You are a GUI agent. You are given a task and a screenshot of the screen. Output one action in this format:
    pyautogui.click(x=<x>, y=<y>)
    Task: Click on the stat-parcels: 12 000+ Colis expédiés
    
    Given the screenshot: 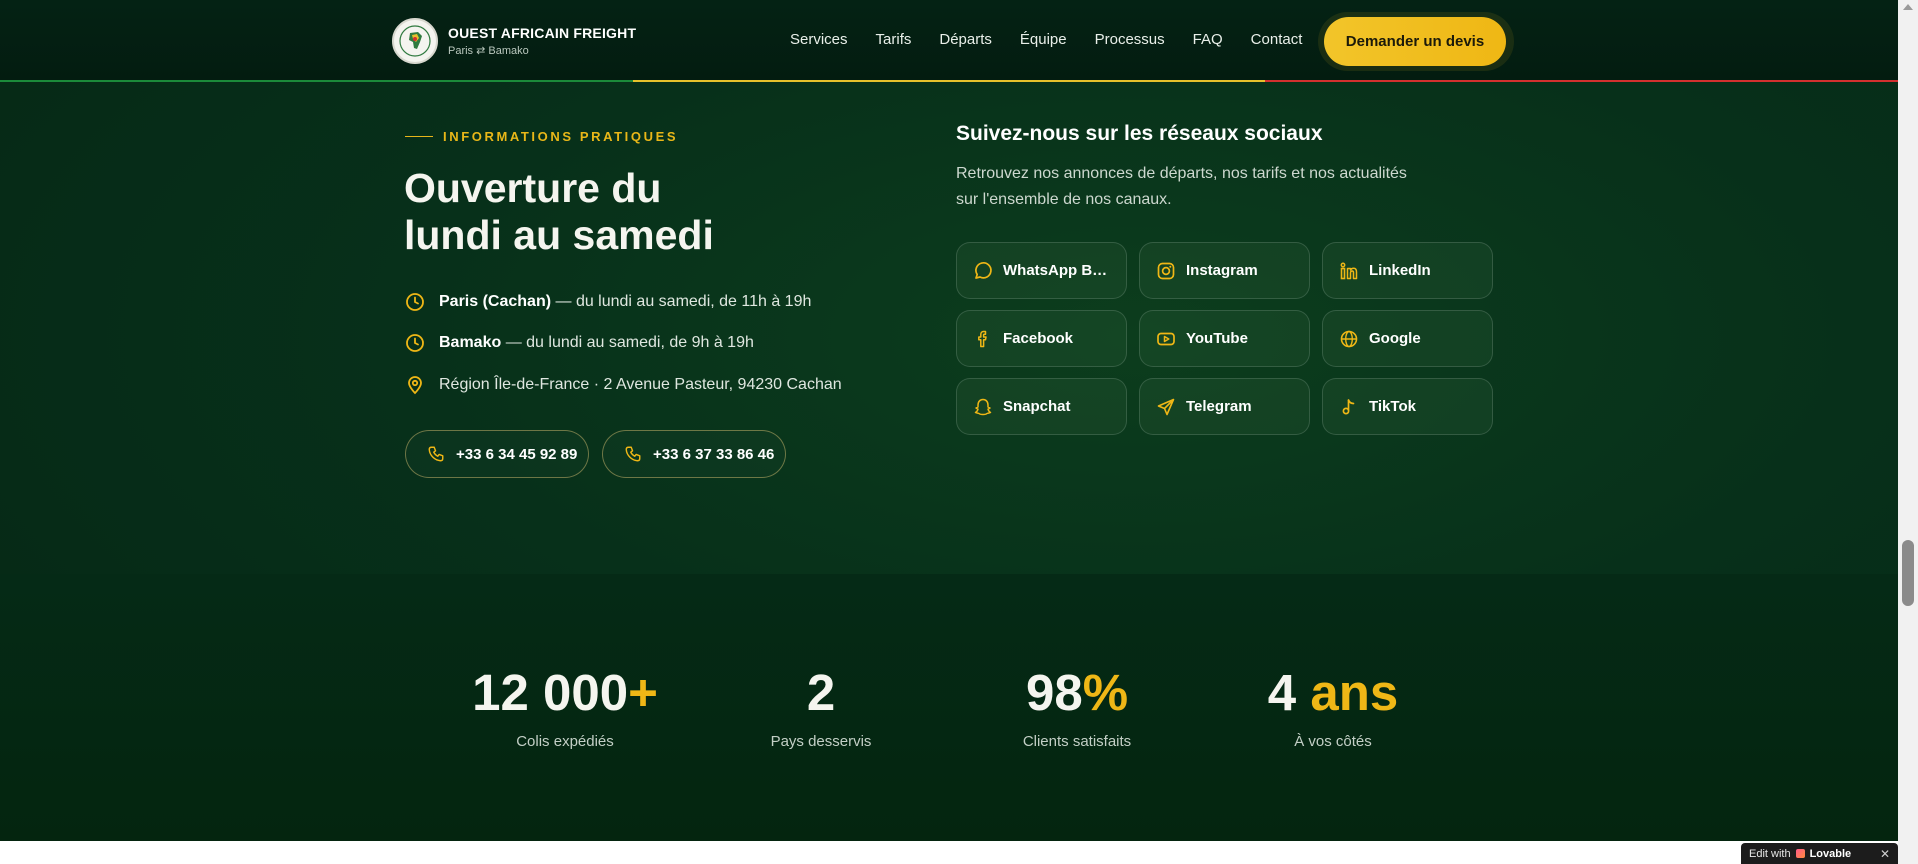 What is the action you would take?
    pyautogui.click(x=565, y=707)
    